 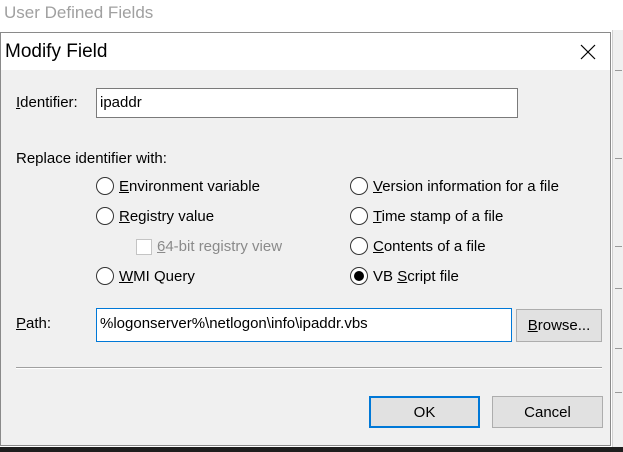 I want to click on radio-label: Registry value, so click(x=167, y=216).